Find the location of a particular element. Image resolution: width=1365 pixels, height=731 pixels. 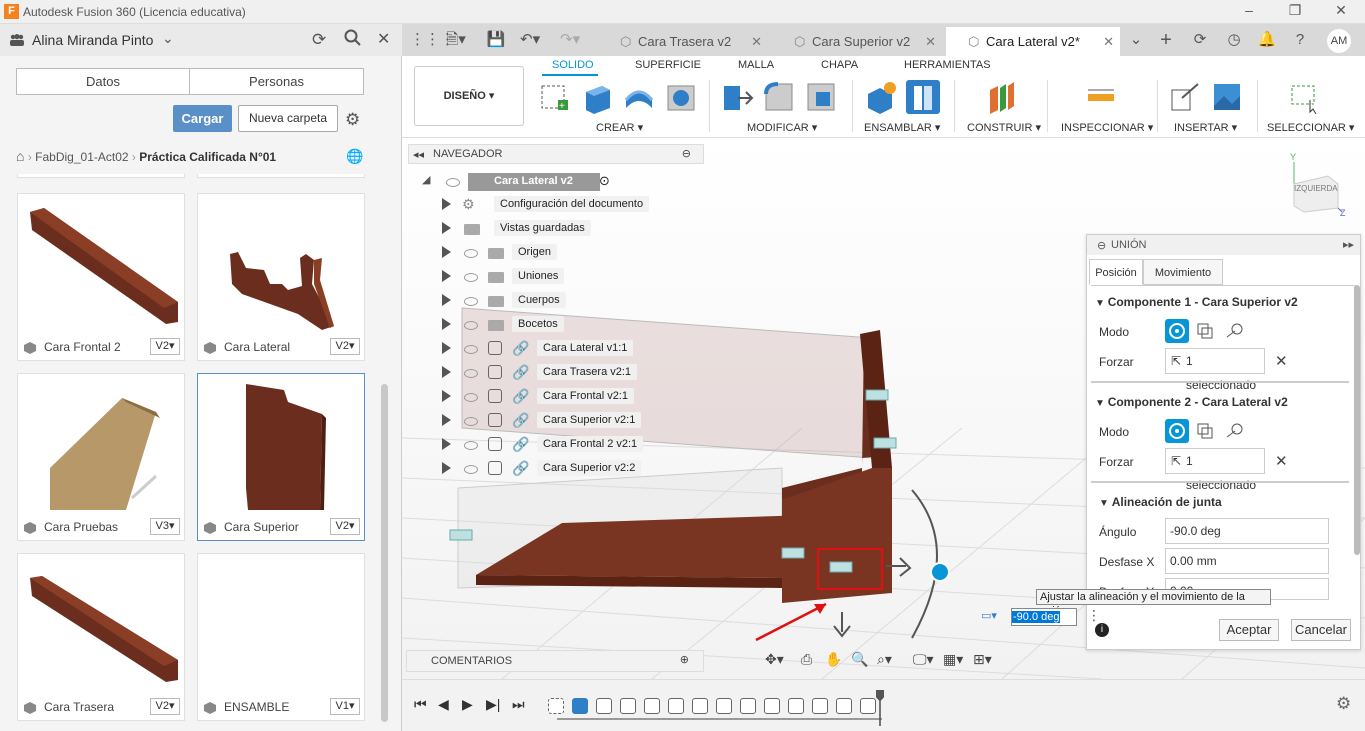

expand-icon: ▸▸ is located at coordinates (1348, 244).